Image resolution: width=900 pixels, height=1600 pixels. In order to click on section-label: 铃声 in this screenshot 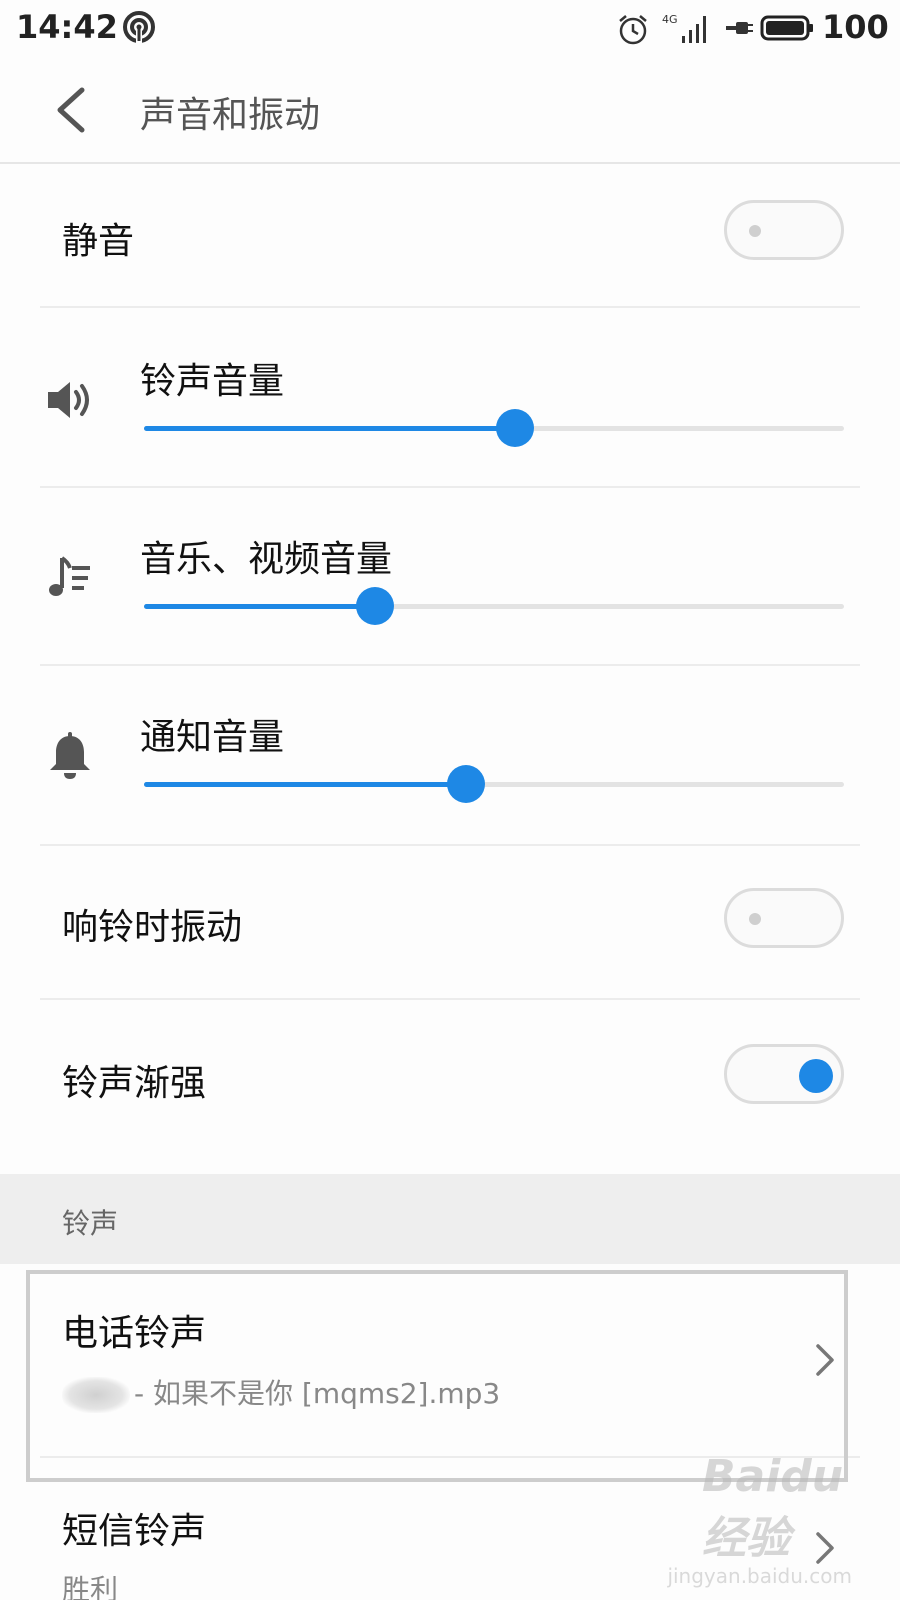, I will do `click(90, 1223)`.